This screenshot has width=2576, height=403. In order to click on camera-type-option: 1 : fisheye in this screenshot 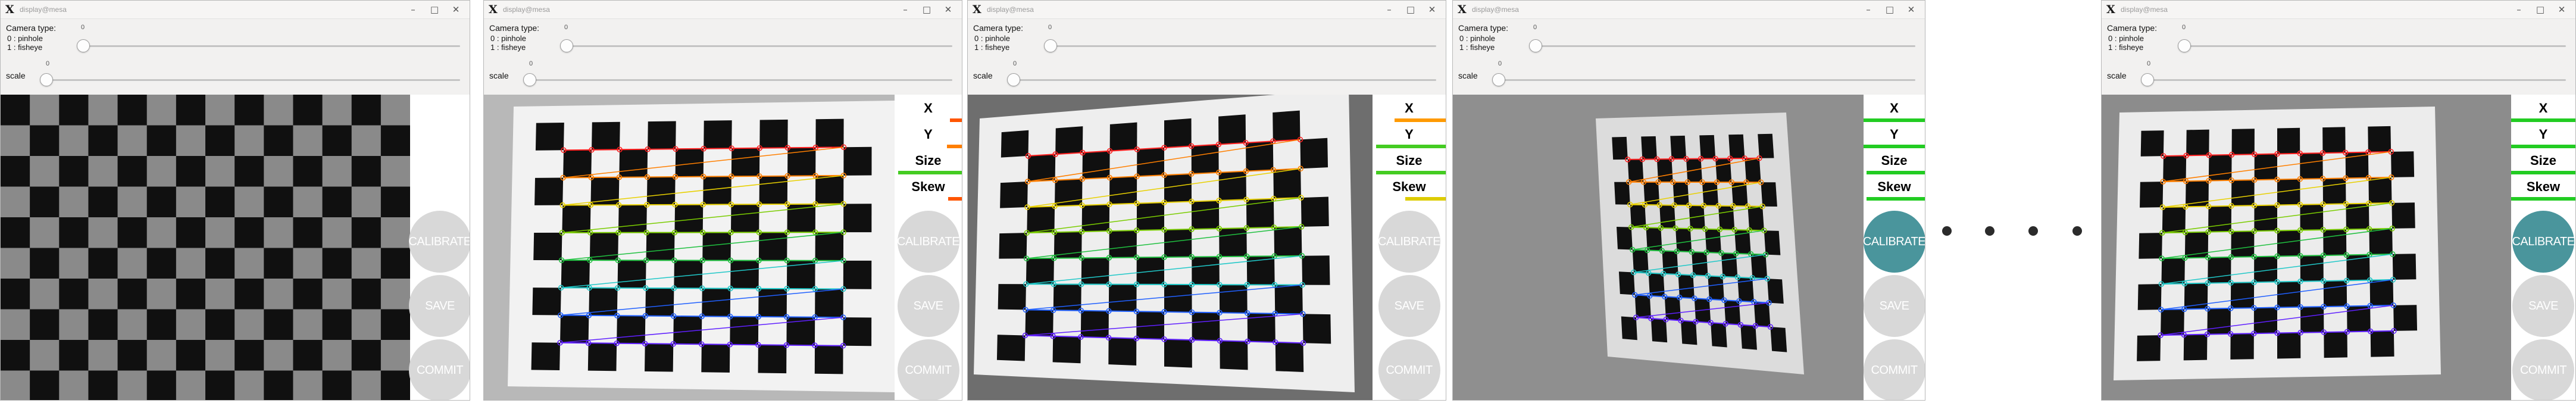, I will do `click(25, 47)`.